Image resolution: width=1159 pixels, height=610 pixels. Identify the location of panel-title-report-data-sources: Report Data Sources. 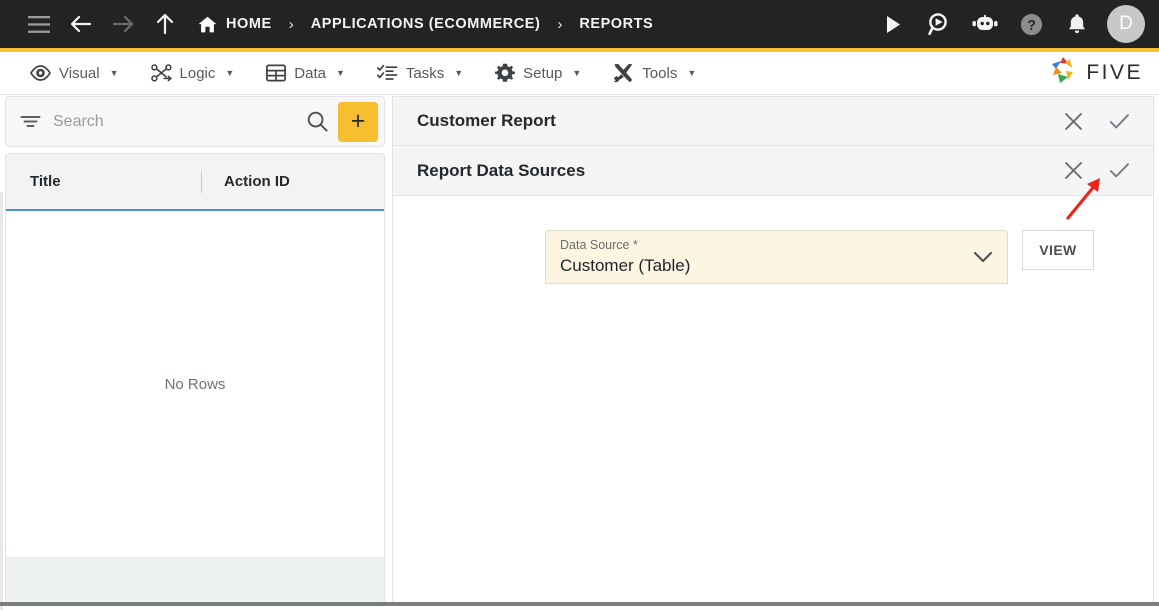
(501, 170).